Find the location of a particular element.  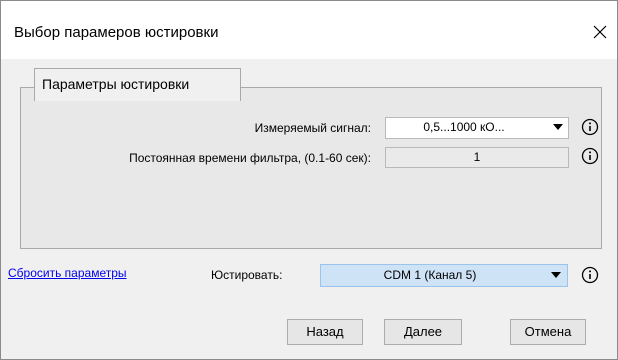

adjust-value: CDM 1 (Канал 5) is located at coordinates (430, 275).